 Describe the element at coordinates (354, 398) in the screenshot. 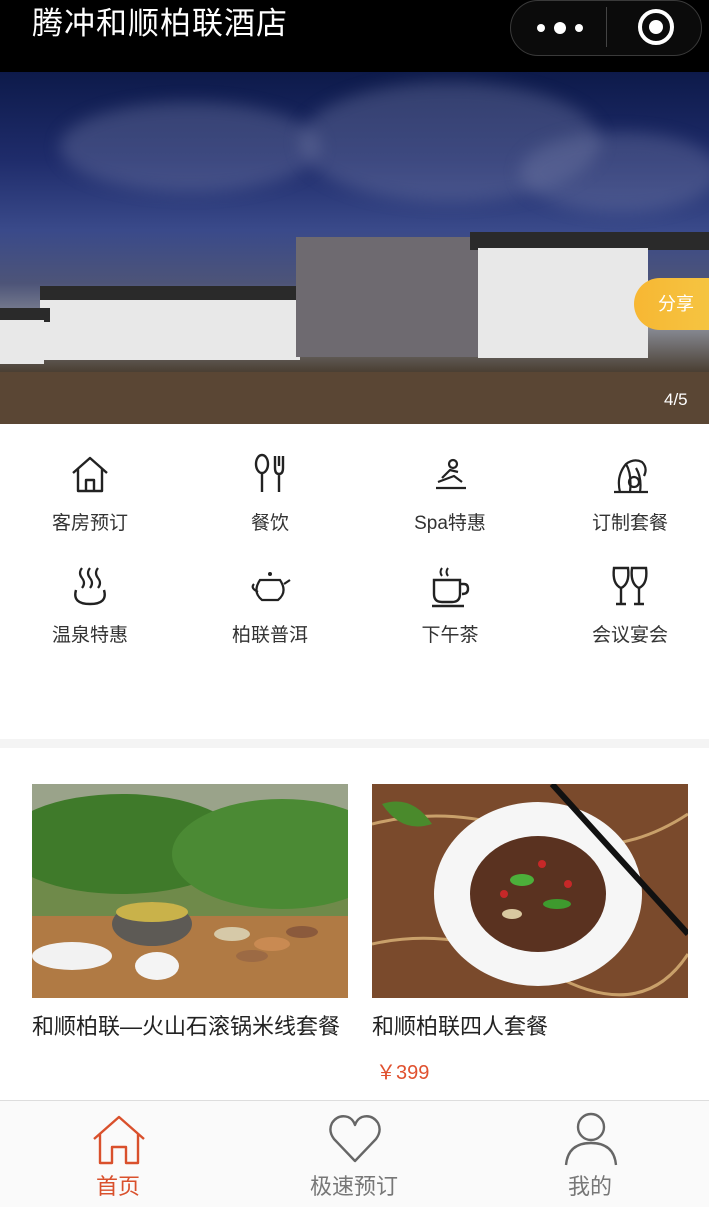

I see `banner-ground` at that location.